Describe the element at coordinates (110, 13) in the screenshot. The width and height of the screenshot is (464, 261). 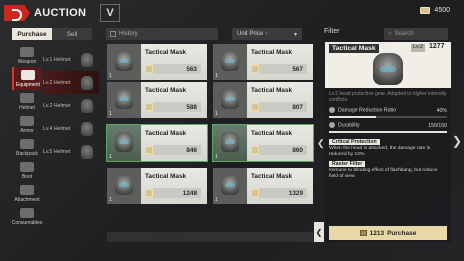
I see `v-logo: V` at that location.